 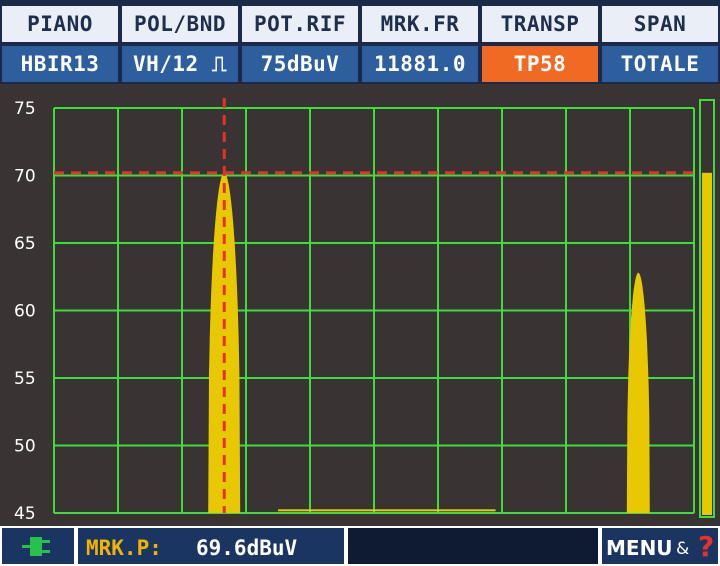 I want to click on y-tick-label: 55, so click(x=25, y=379).